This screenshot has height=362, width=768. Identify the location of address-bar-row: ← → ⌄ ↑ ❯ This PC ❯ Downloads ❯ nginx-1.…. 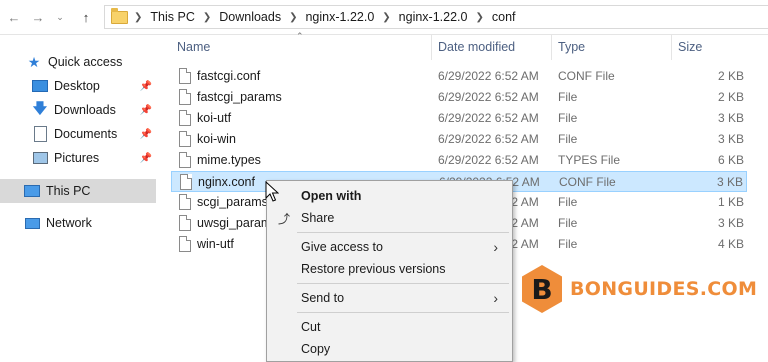
(384, 17).